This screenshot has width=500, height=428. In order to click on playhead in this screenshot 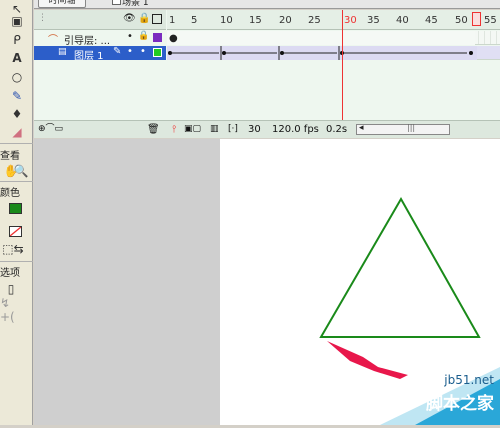, I will do `click(342, 74)`.